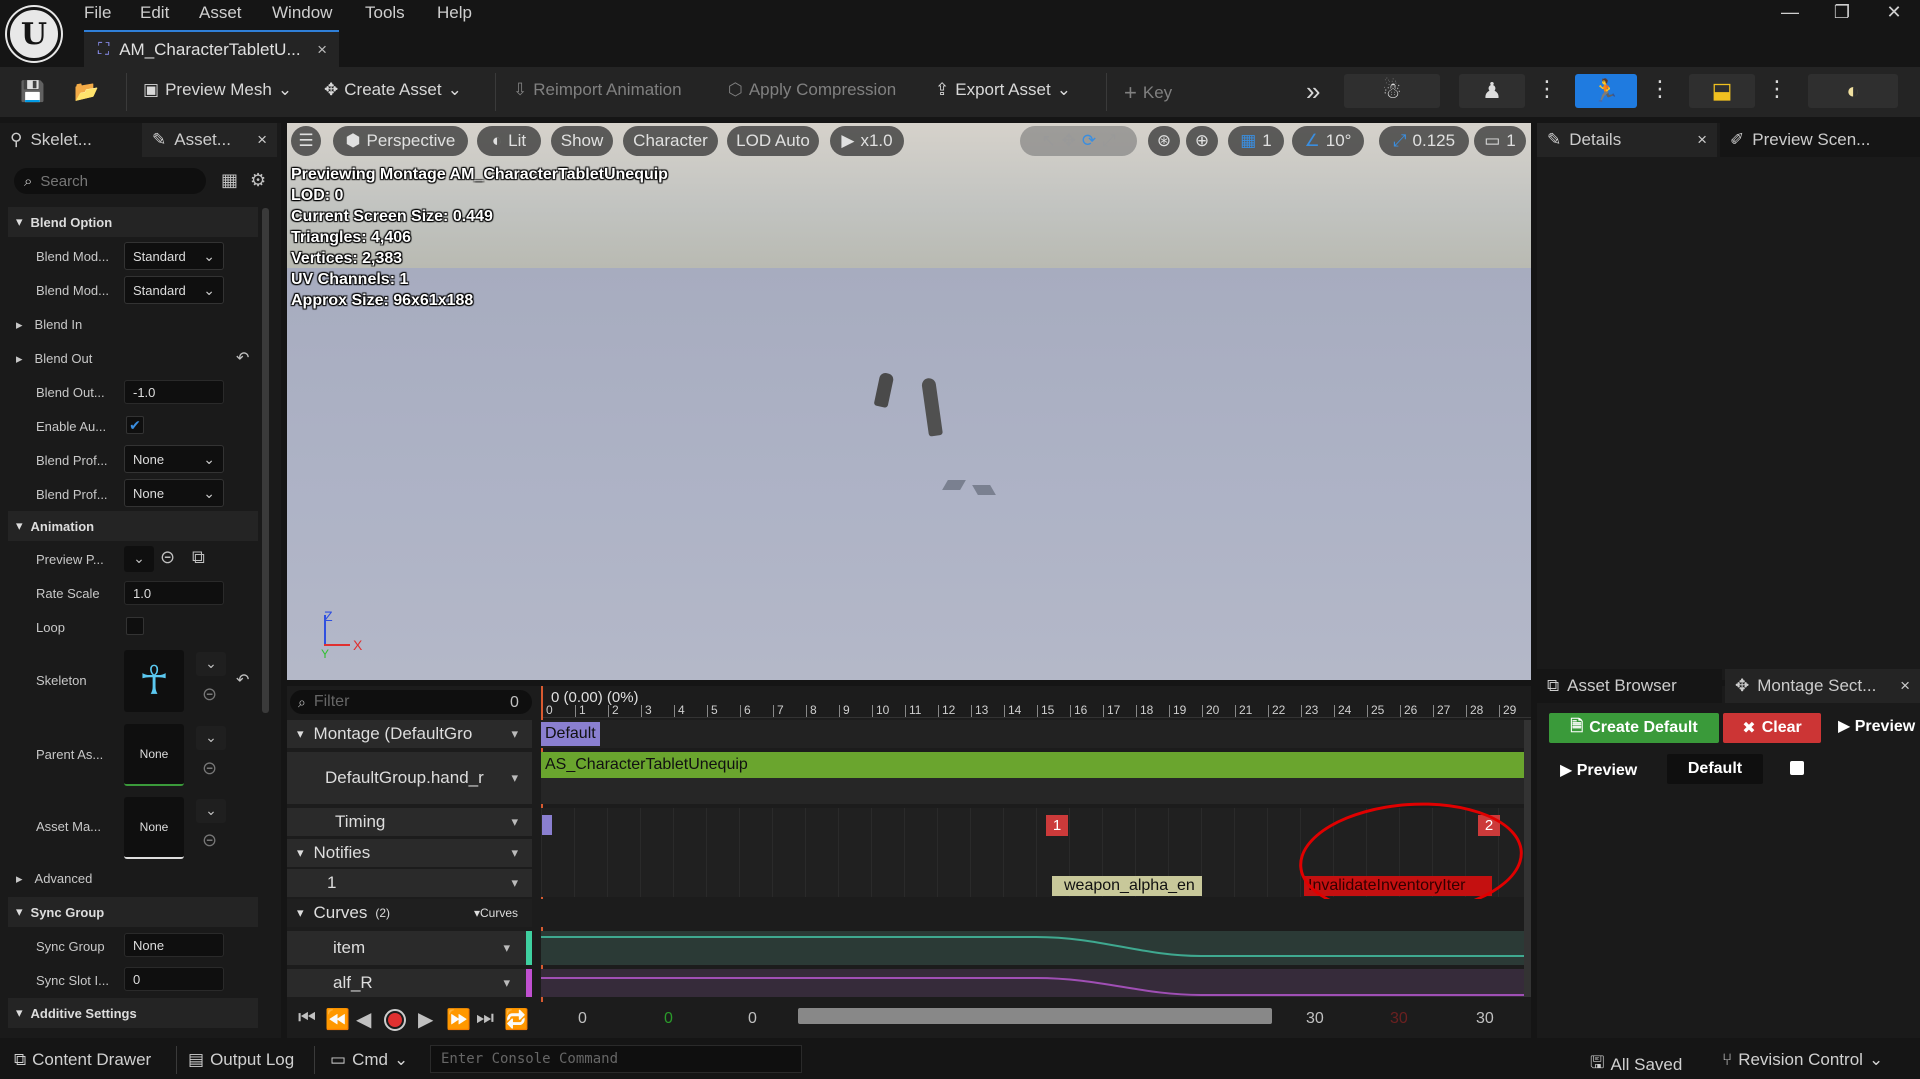 This screenshot has width=1920, height=1079. What do you see at coordinates (1003, 90) in the screenshot?
I see `export-asset-button: ⇪ Export Asset ⌄` at bounding box center [1003, 90].